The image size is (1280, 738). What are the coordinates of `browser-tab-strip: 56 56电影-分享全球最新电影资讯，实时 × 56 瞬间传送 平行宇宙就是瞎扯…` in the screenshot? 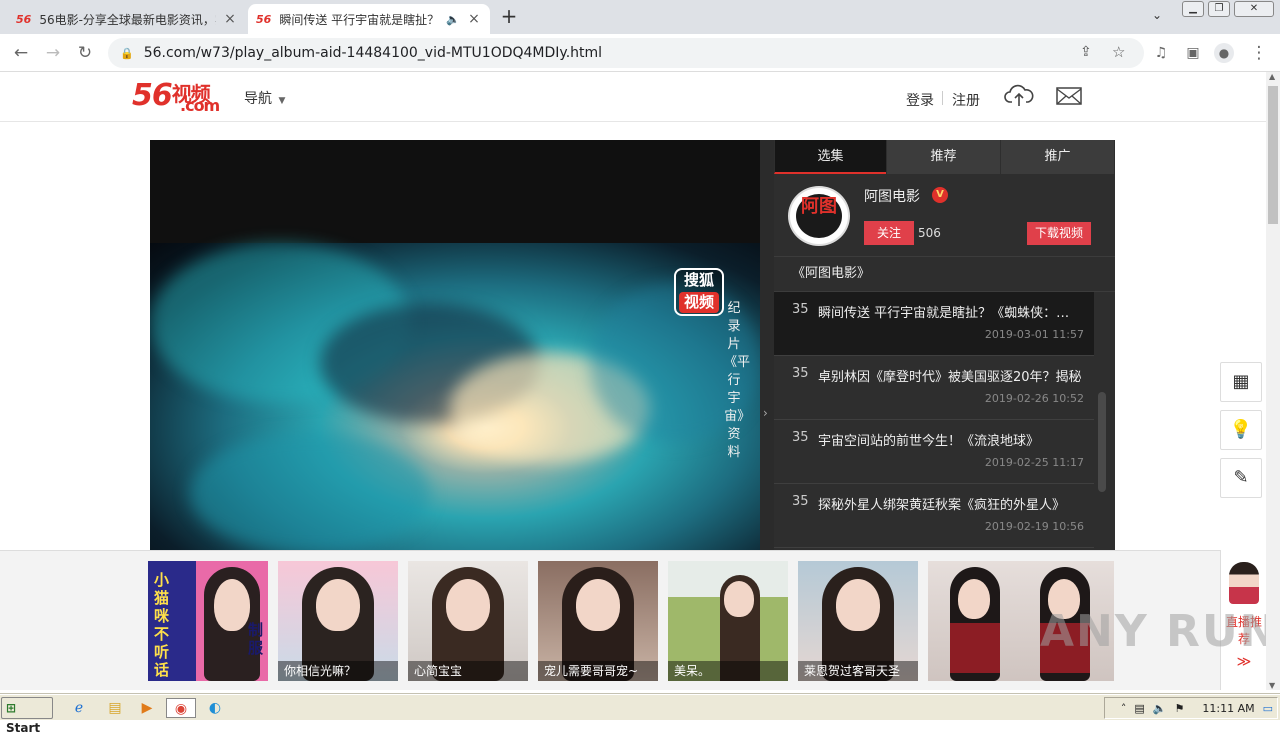 It's located at (640, 17).